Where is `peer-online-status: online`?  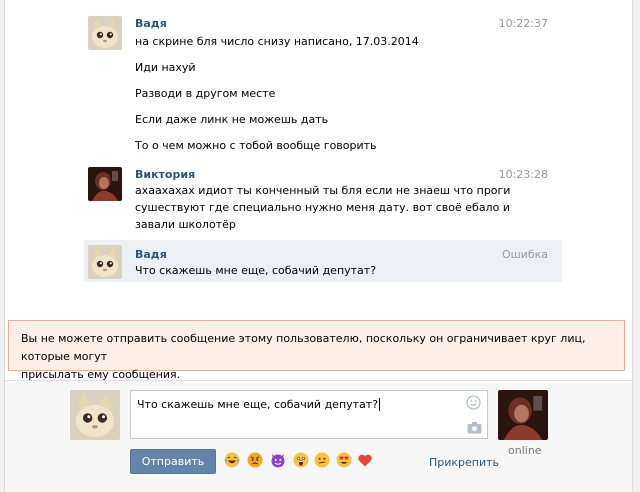
peer-online-status: online is located at coordinates (525, 450).